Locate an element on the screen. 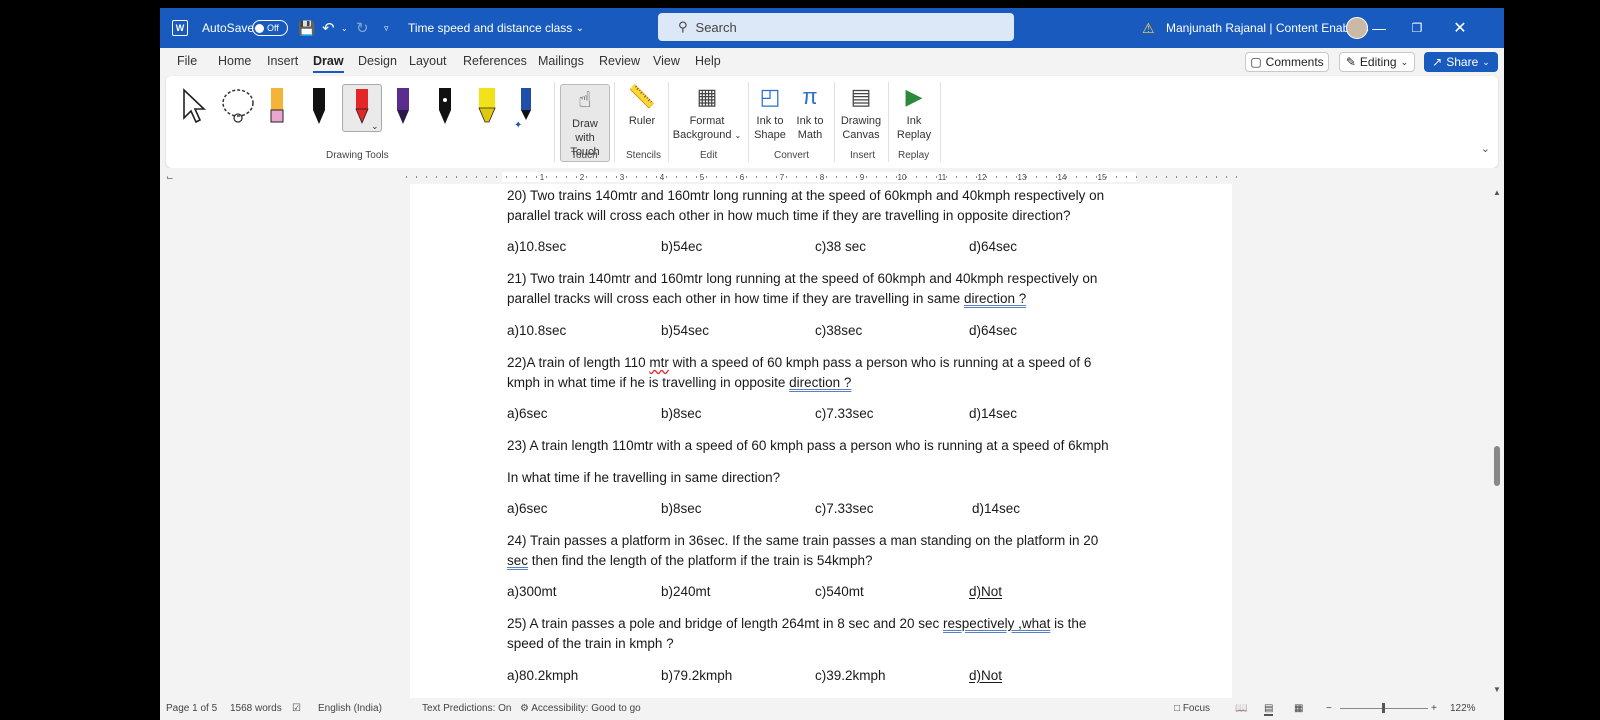 The image size is (1600, 720). q24-option-b: b)240mt is located at coordinates (686, 591).